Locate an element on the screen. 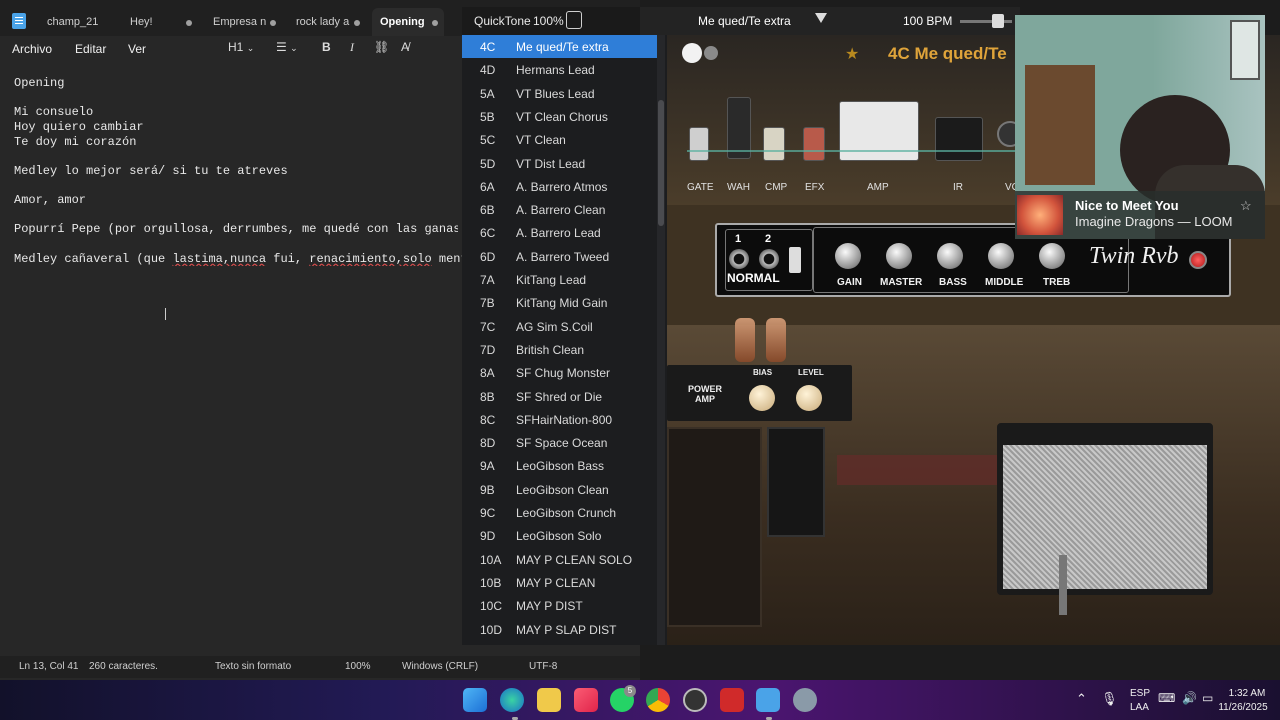 The height and width of the screenshot is (720, 1280). user-icon is located at coordinates (692, 53).